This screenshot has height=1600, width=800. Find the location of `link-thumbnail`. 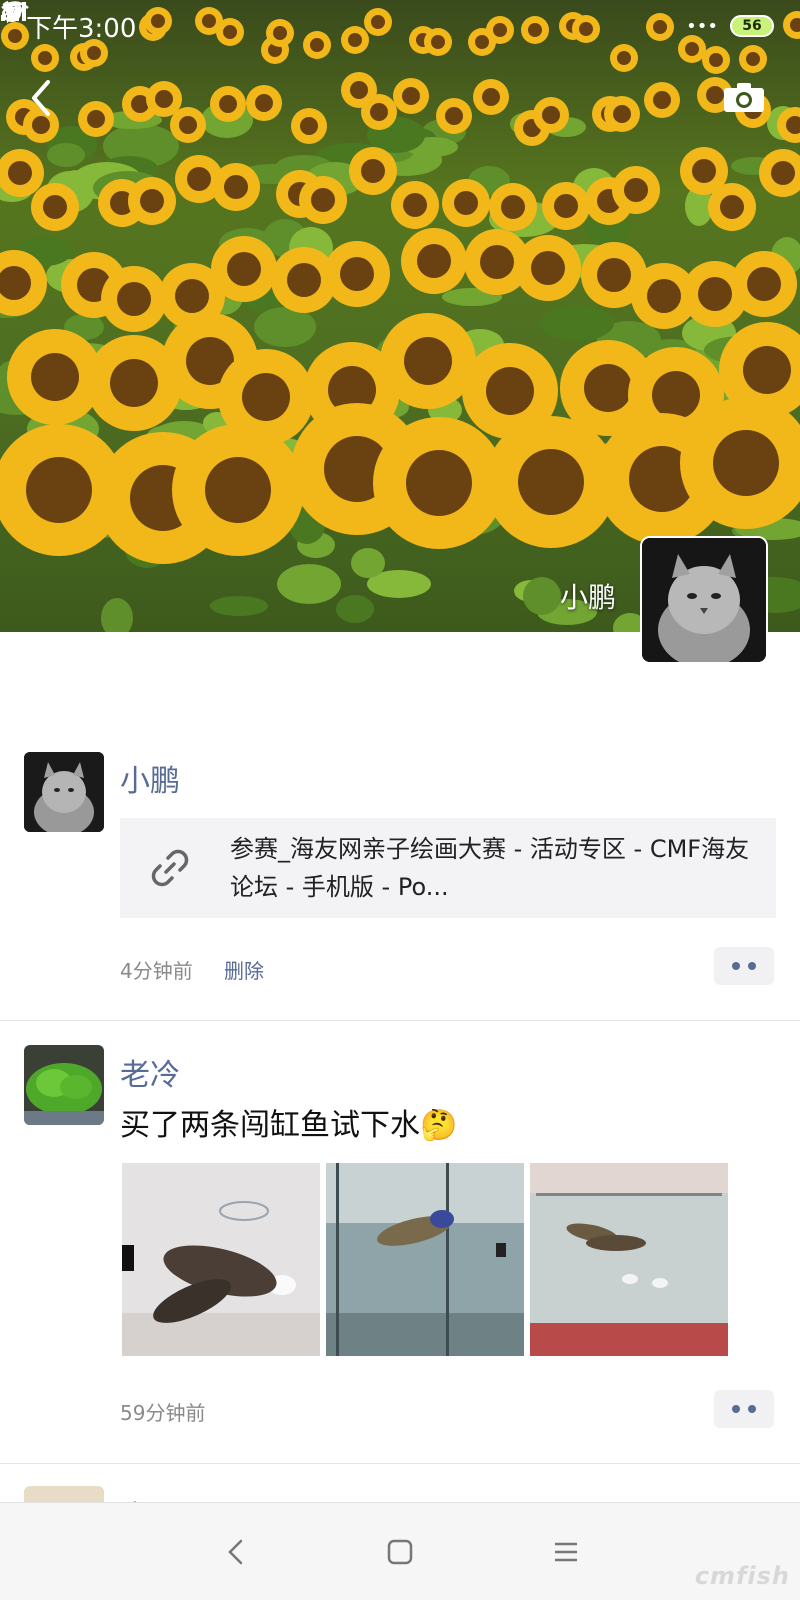

link-thumbnail is located at coordinates (170, 868).